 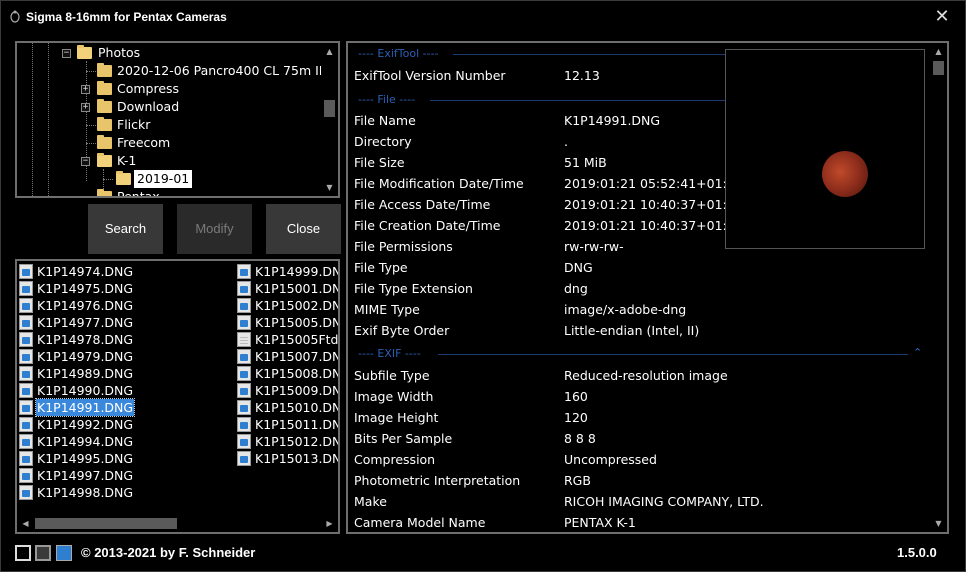 I want to click on close-button: Close, so click(x=303, y=229).